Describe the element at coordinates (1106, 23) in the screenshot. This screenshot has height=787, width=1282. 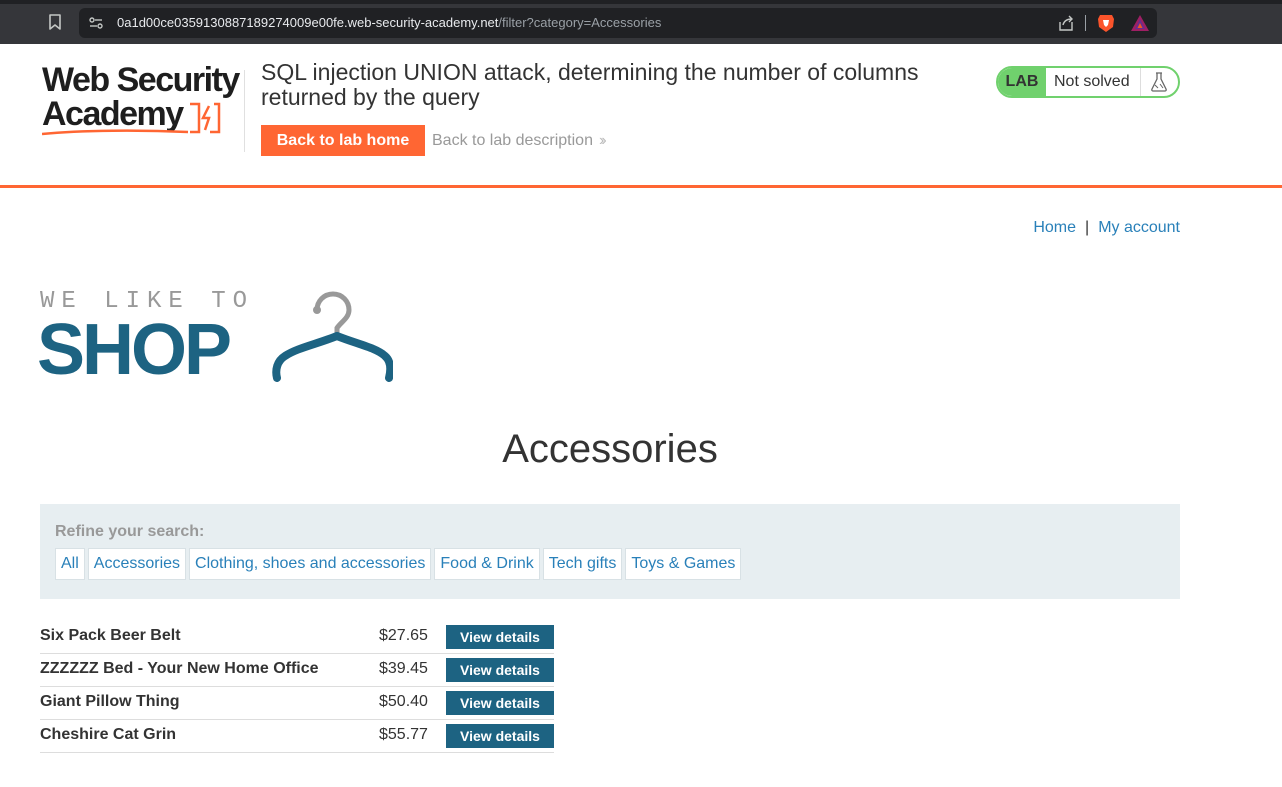
I see `brave-shields-icon` at that location.